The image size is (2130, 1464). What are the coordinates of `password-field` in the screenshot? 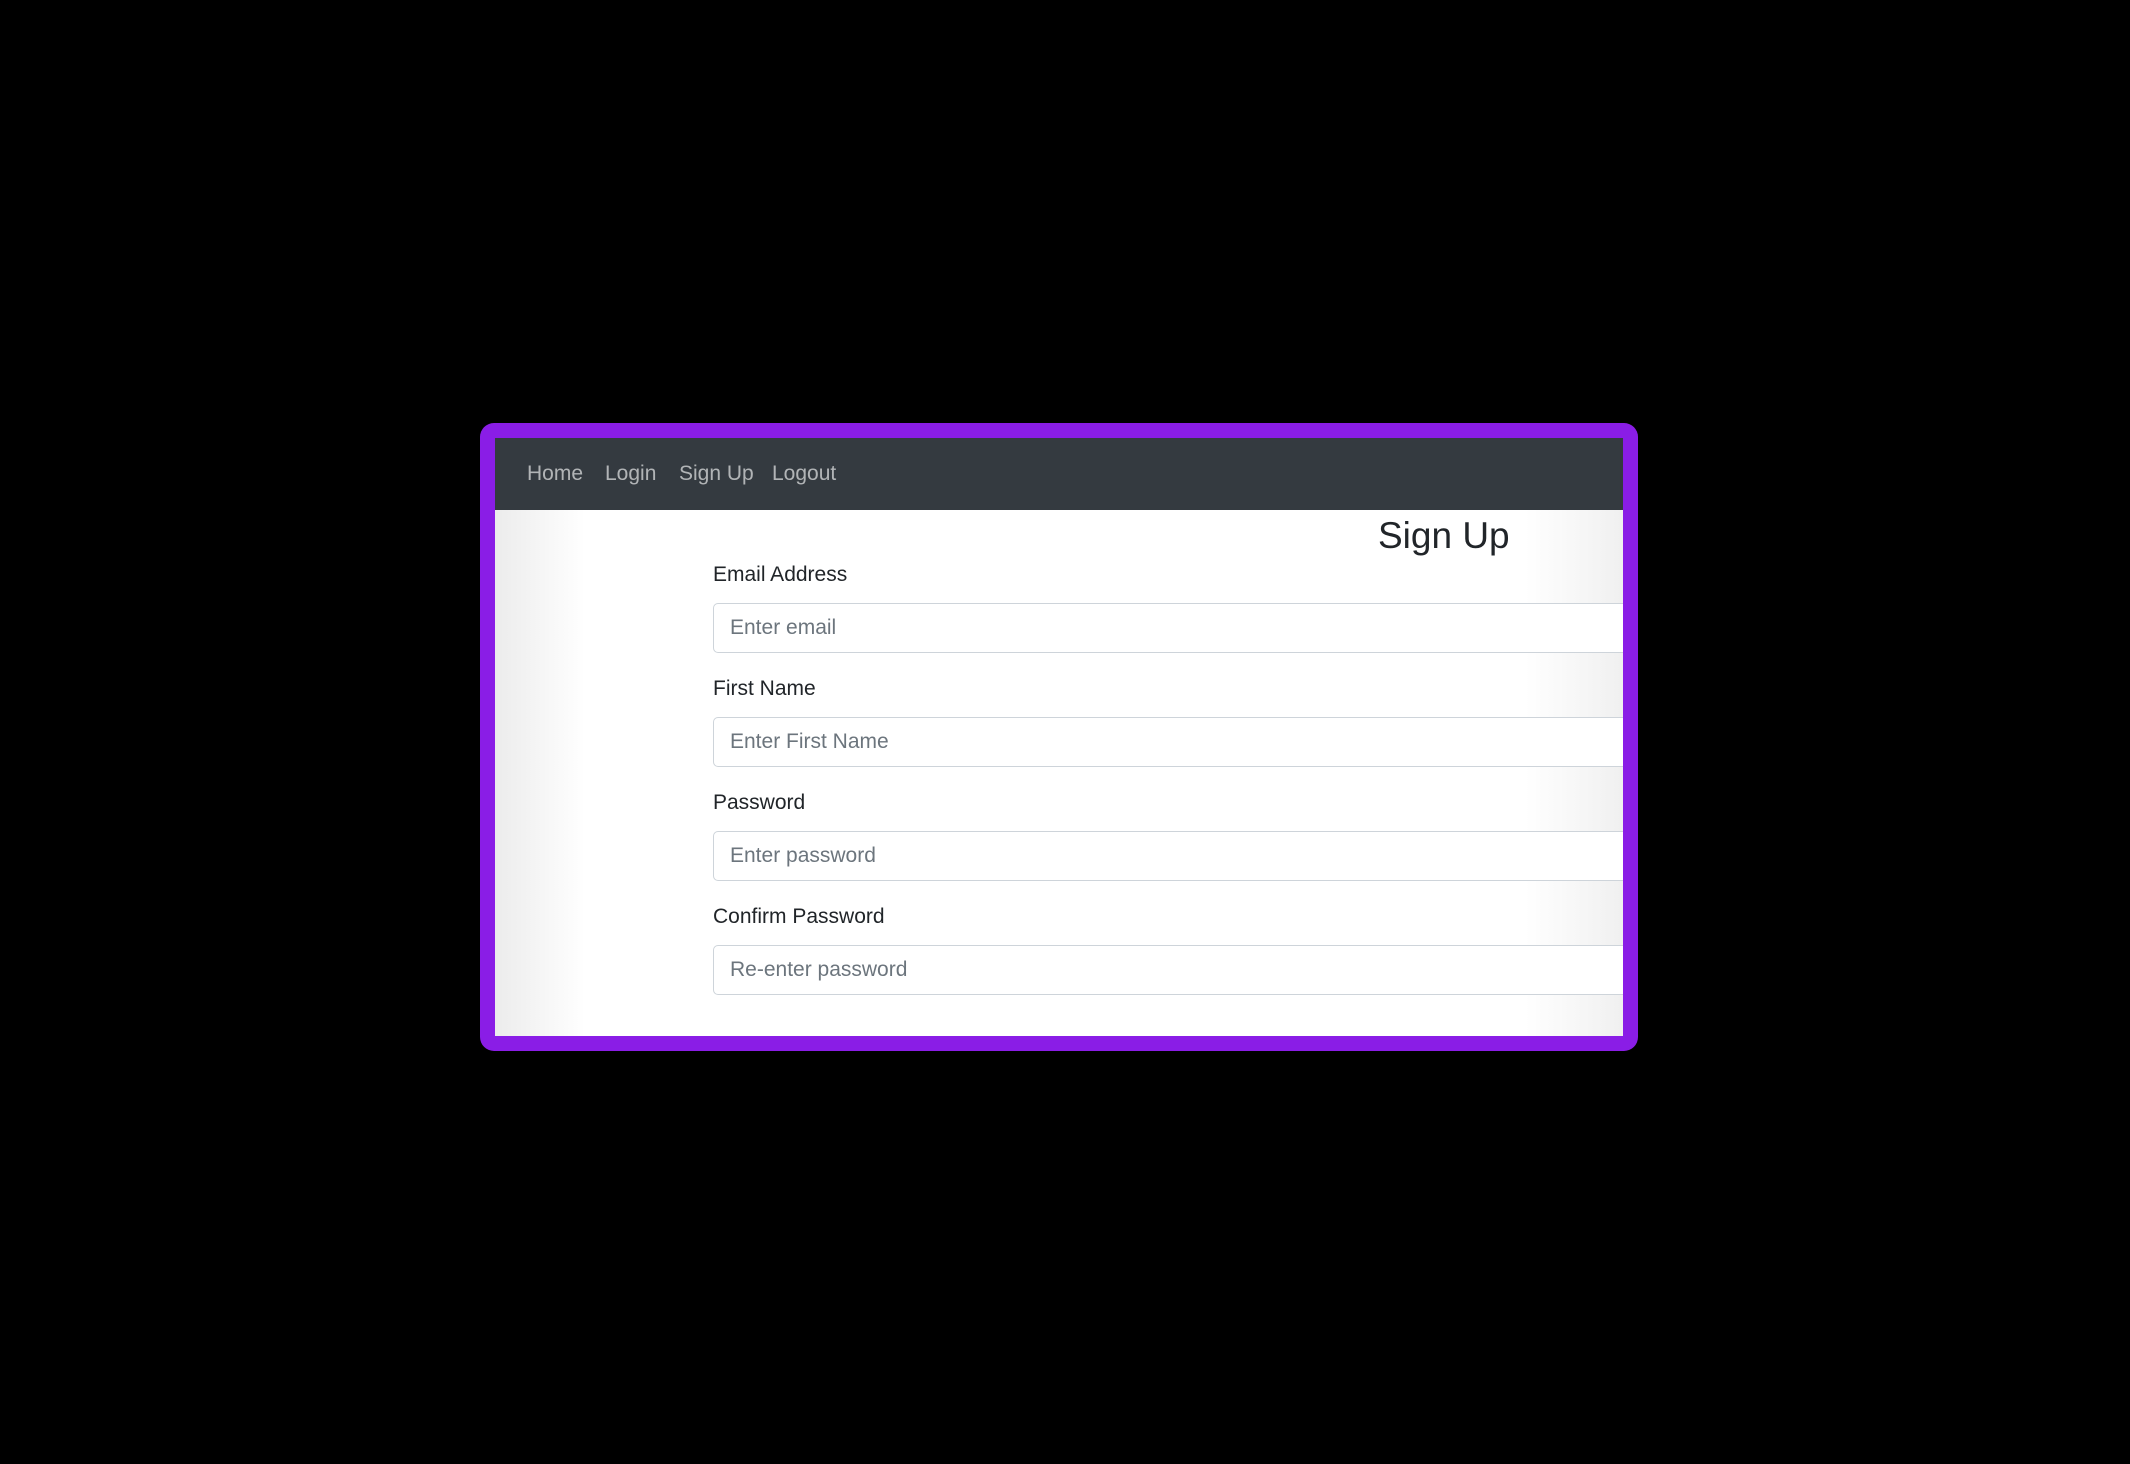 It's located at (1168, 856).